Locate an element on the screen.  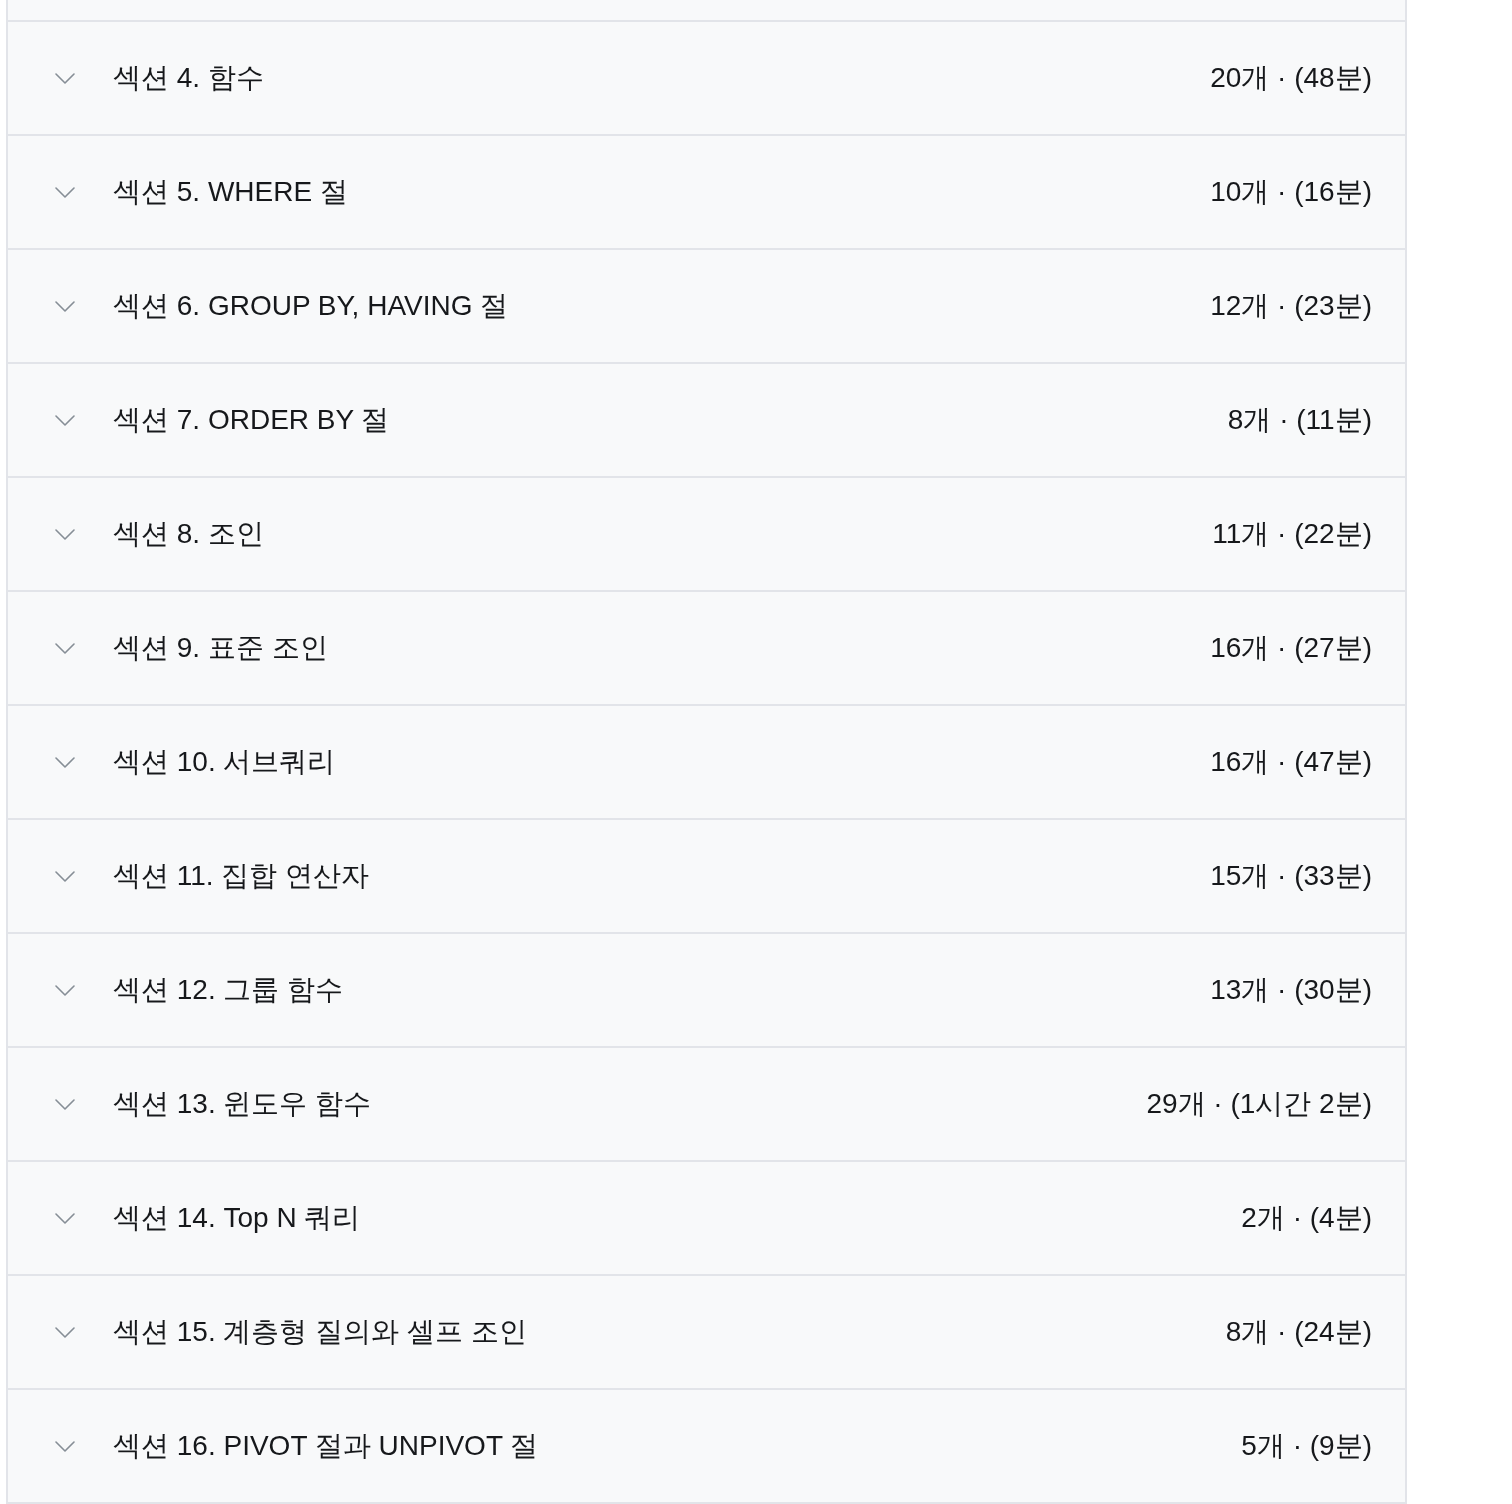
section-title: 섹션 11. 집합 연산자 is located at coordinates (241, 876).